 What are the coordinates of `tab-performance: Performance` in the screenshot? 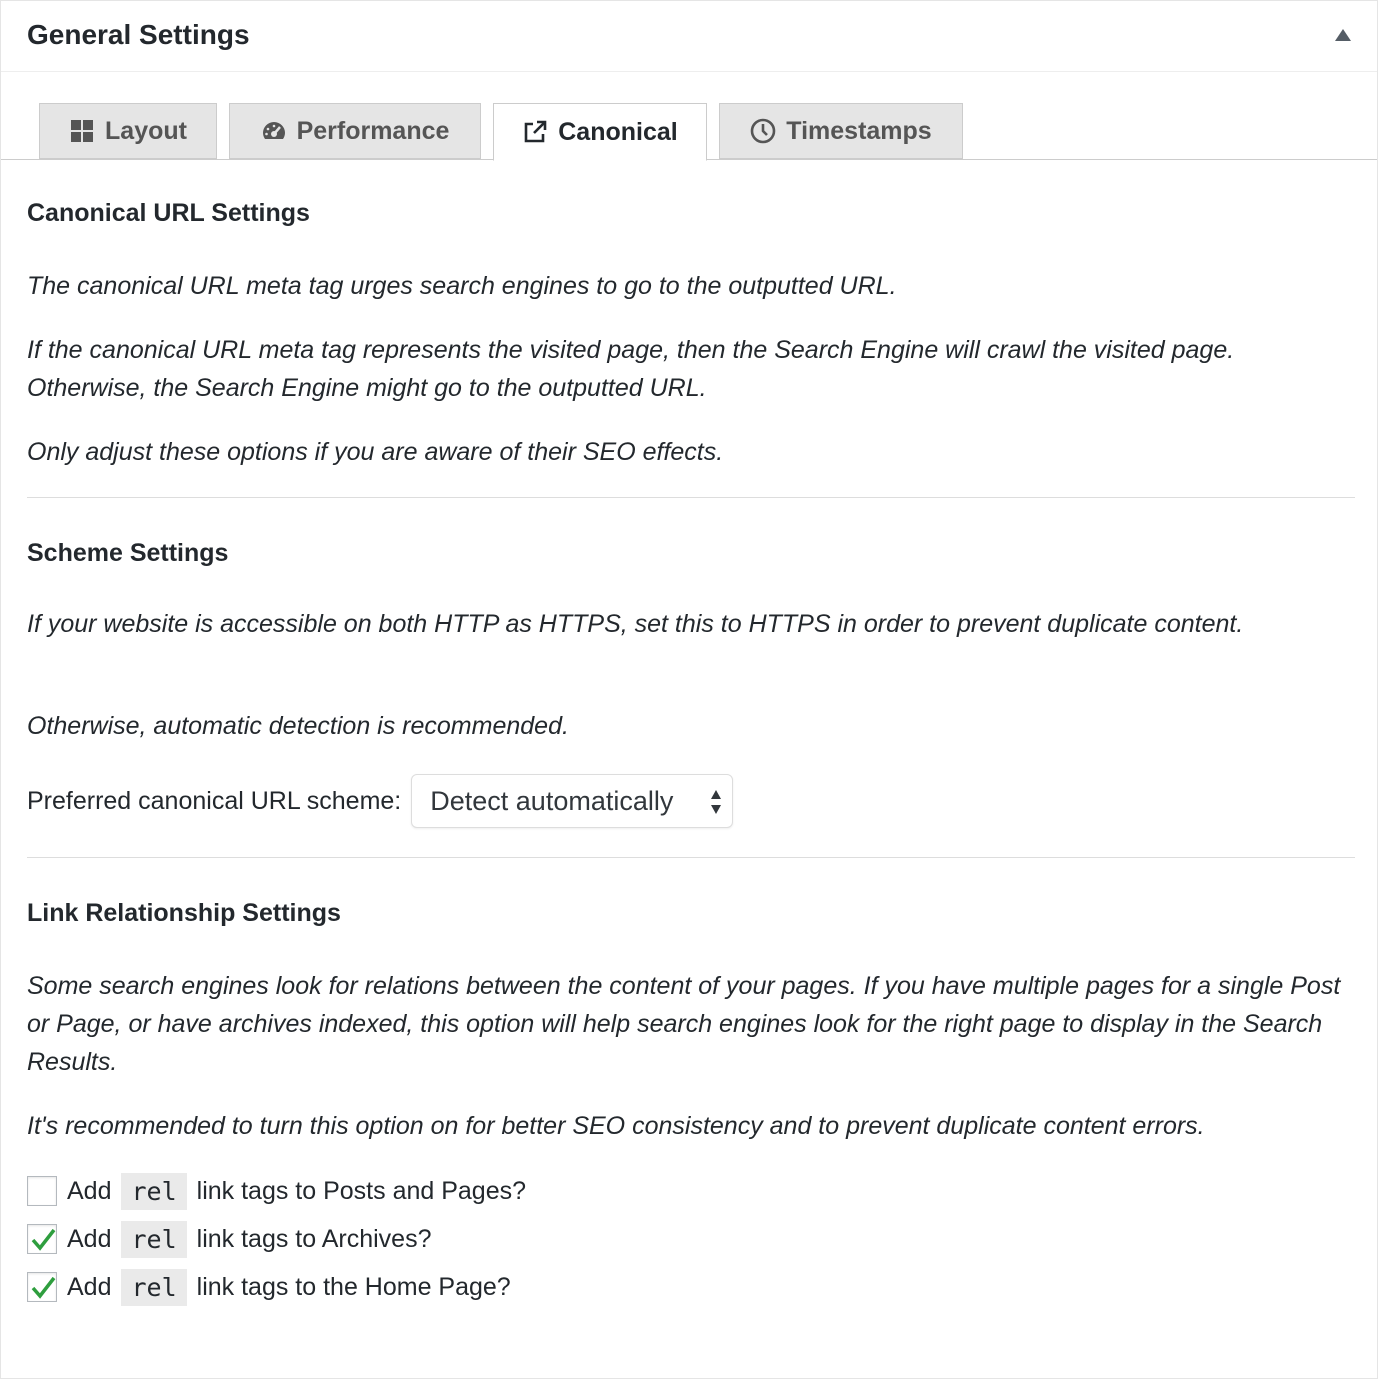 It's located at (355, 131).